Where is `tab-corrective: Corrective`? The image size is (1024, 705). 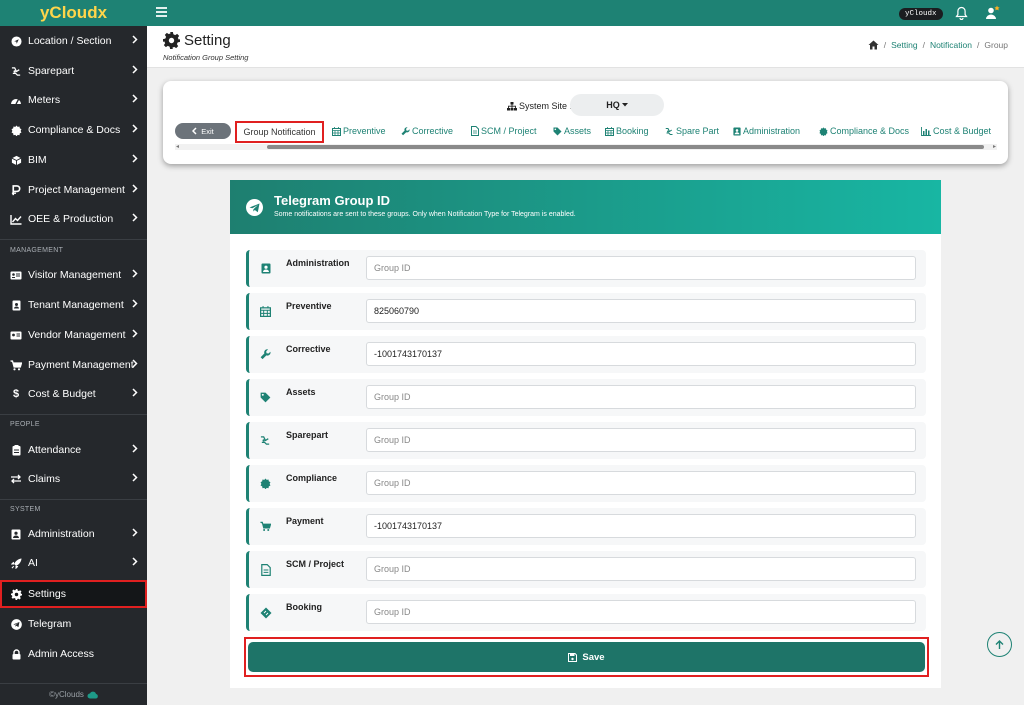 tab-corrective: Corrective is located at coordinates (427, 131).